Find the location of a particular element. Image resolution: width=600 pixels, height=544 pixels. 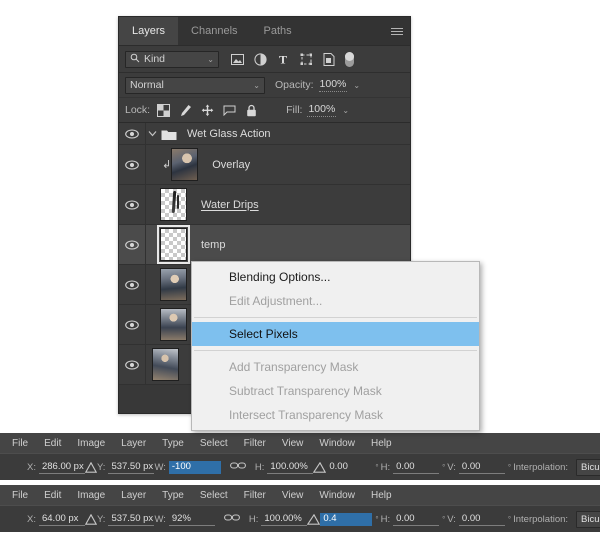

hamburger-icon is located at coordinates (397, 31).